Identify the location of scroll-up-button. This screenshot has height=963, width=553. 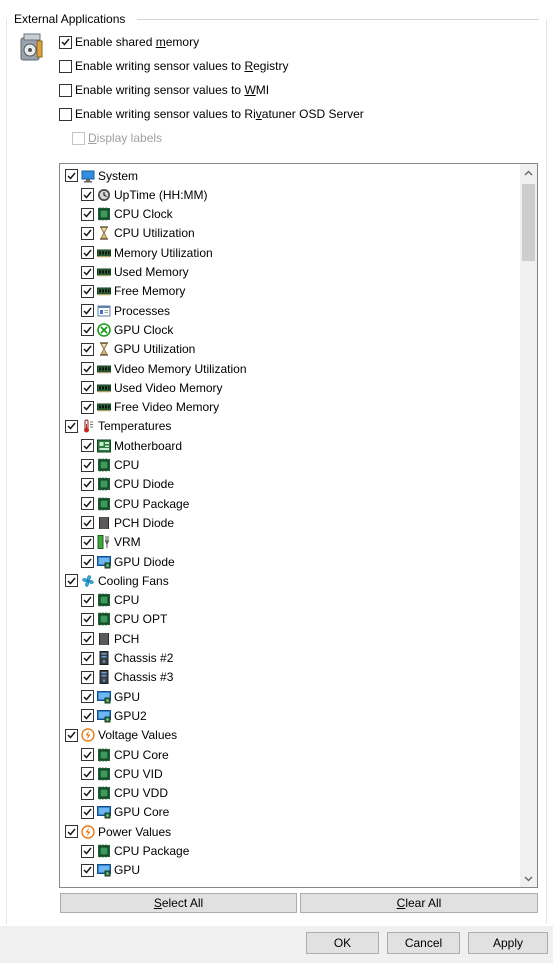
(528, 172).